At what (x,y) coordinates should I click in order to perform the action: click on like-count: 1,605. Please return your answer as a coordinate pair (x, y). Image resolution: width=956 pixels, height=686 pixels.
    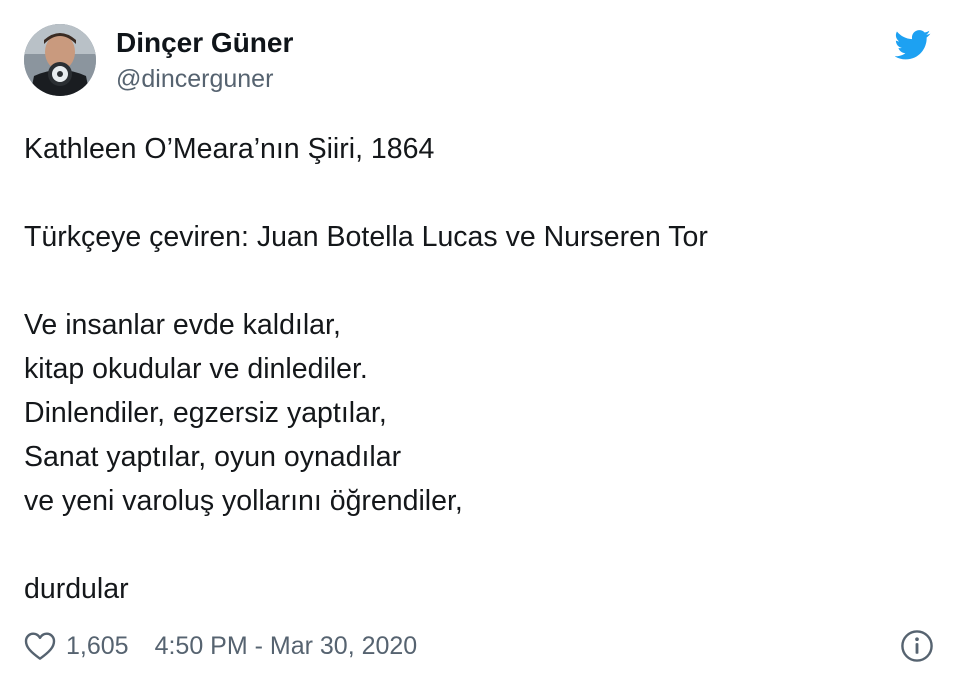
    Looking at the image, I should click on (97, 646).